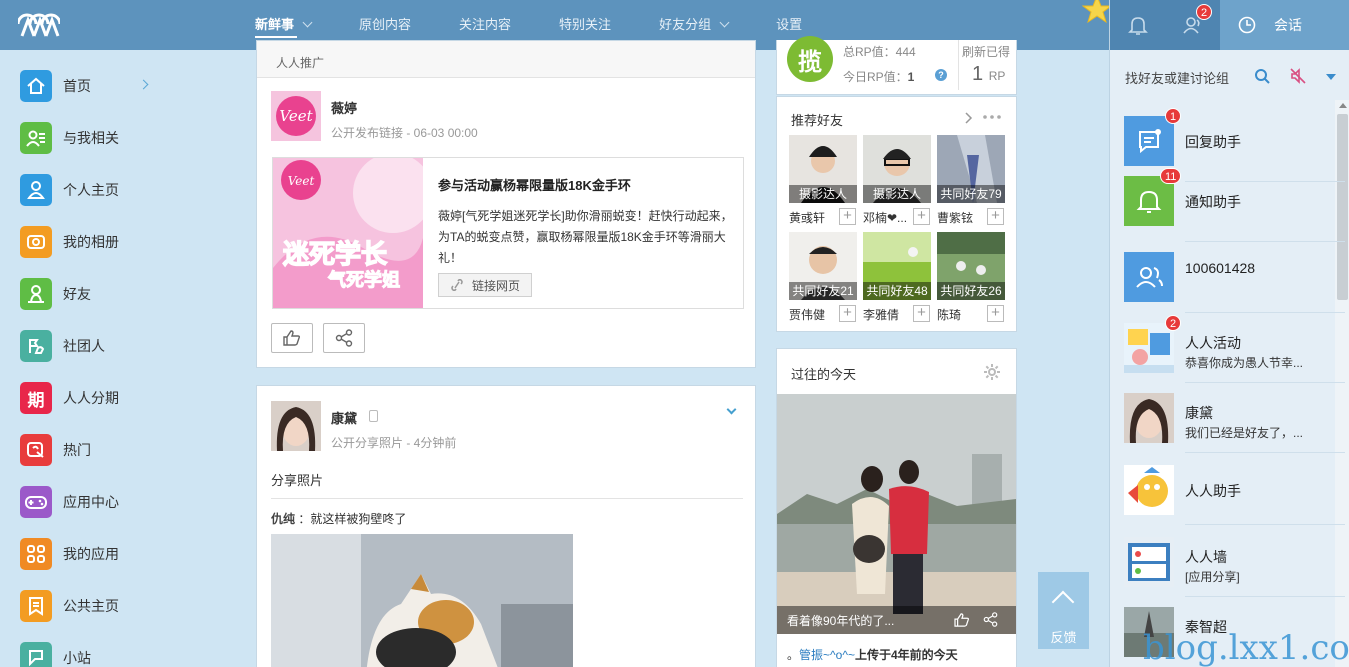 The width and height of the screenshot is (1349, 667). What do you see at coordinates (962, 314) in the screenshot?
I see `friend-name: 陈琦` at bounding box center [962, 314].